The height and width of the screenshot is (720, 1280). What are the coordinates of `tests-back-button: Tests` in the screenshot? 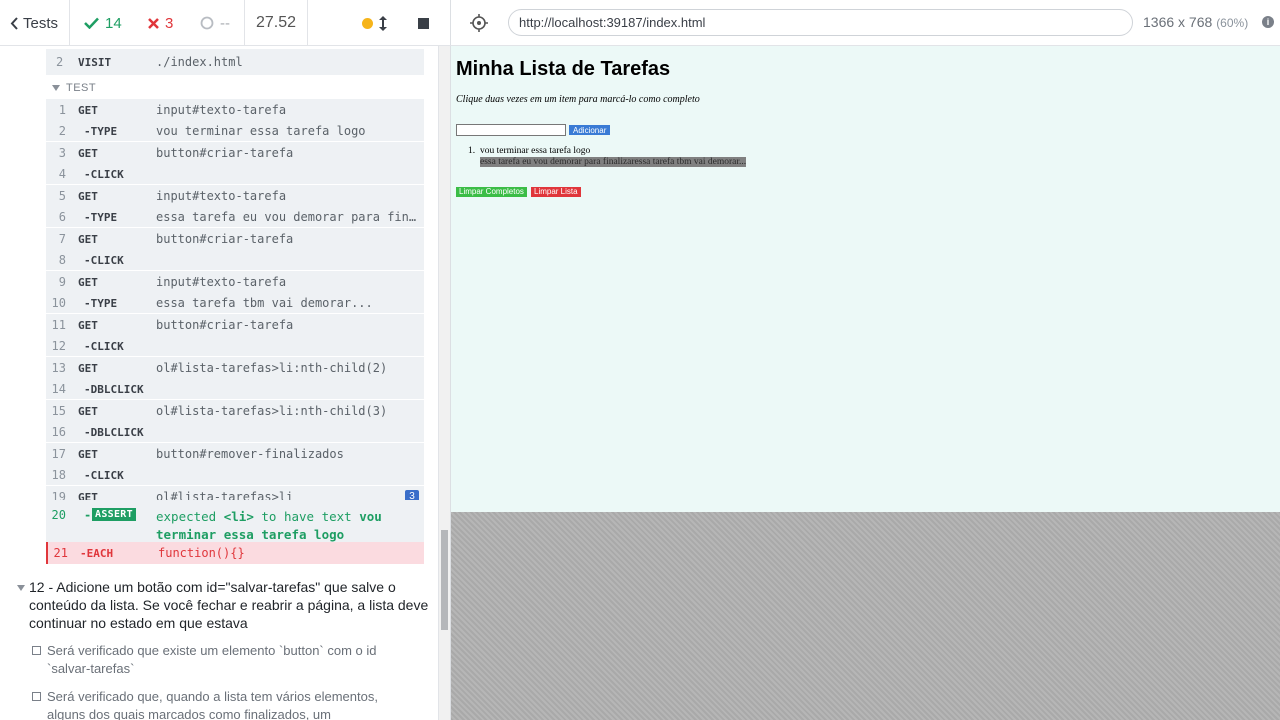 It's located at (35, 23).